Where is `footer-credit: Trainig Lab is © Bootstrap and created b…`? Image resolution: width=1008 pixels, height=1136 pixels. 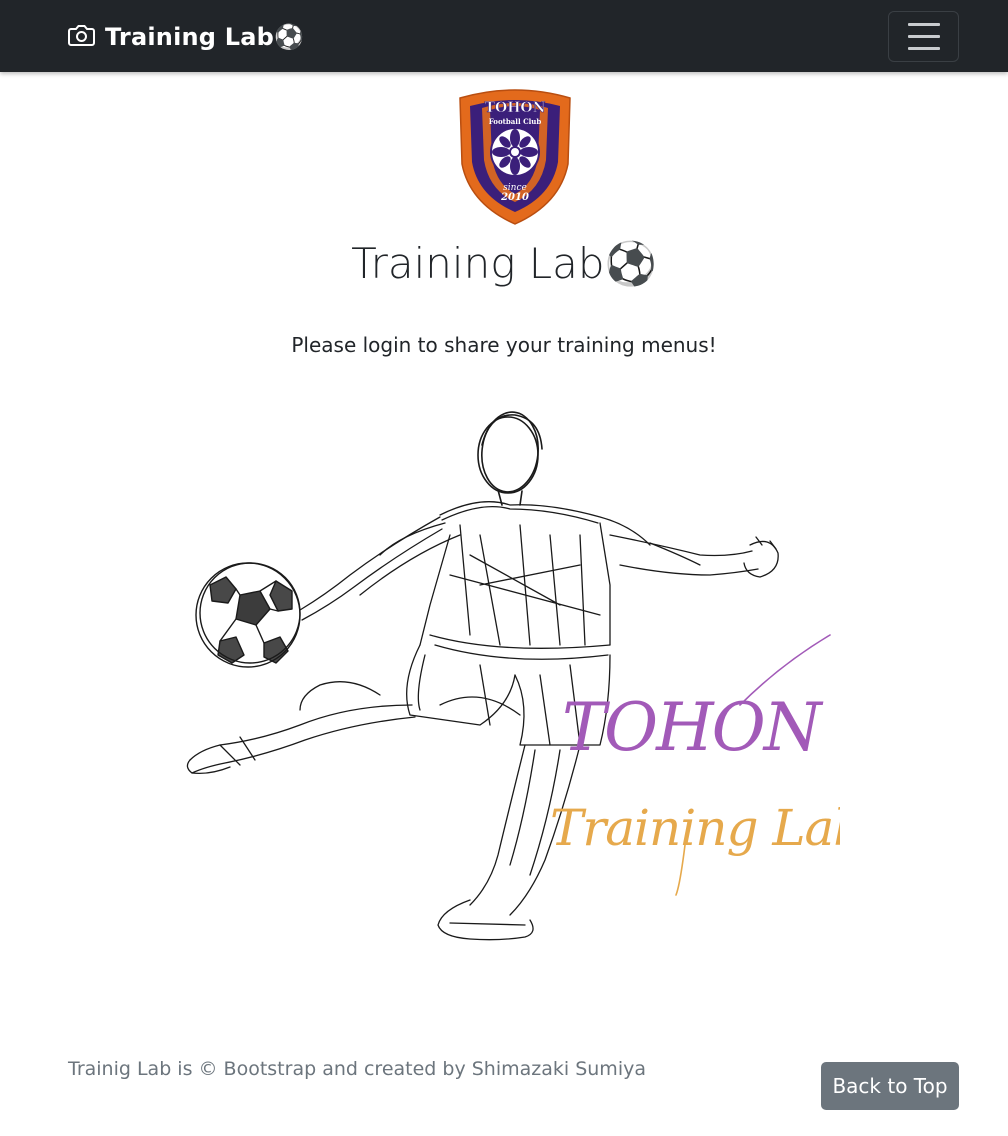
footer-credit: Trainig Lab is © Bootstrap and created b… is located at coordinates (357, 1069).